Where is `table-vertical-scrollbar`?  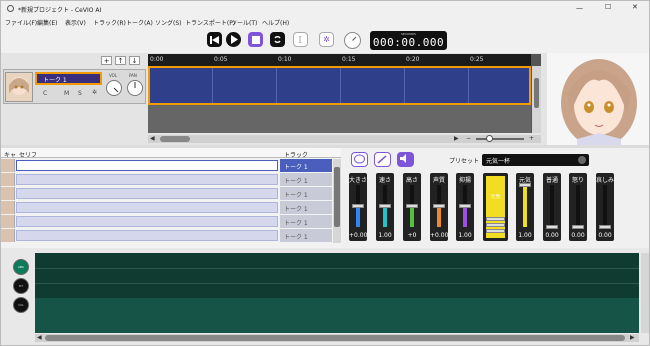
table-vertical-scrollbar is located at coordinates (337, 201).